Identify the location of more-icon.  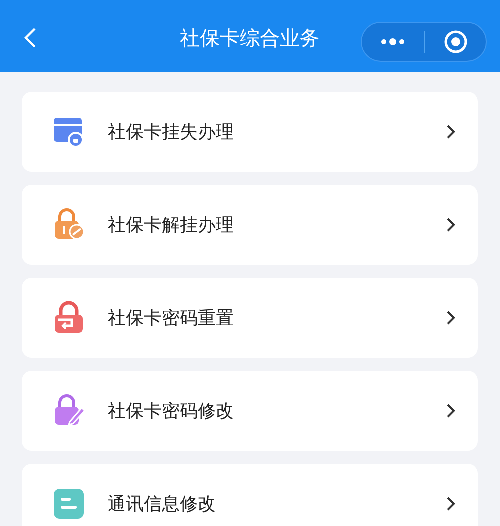
(393, 42).